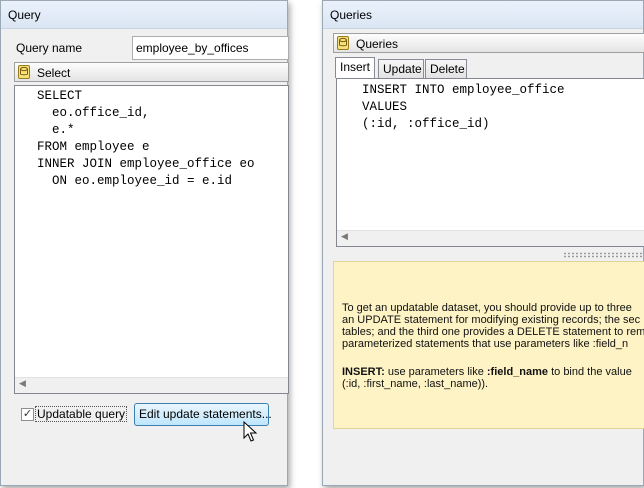 The width and height of the screenshot is (644, 488). What do you see at coordinates (483, 15) in the screenshot?
I see `queries-window-title: Queries` at bounding box center [483, 15].